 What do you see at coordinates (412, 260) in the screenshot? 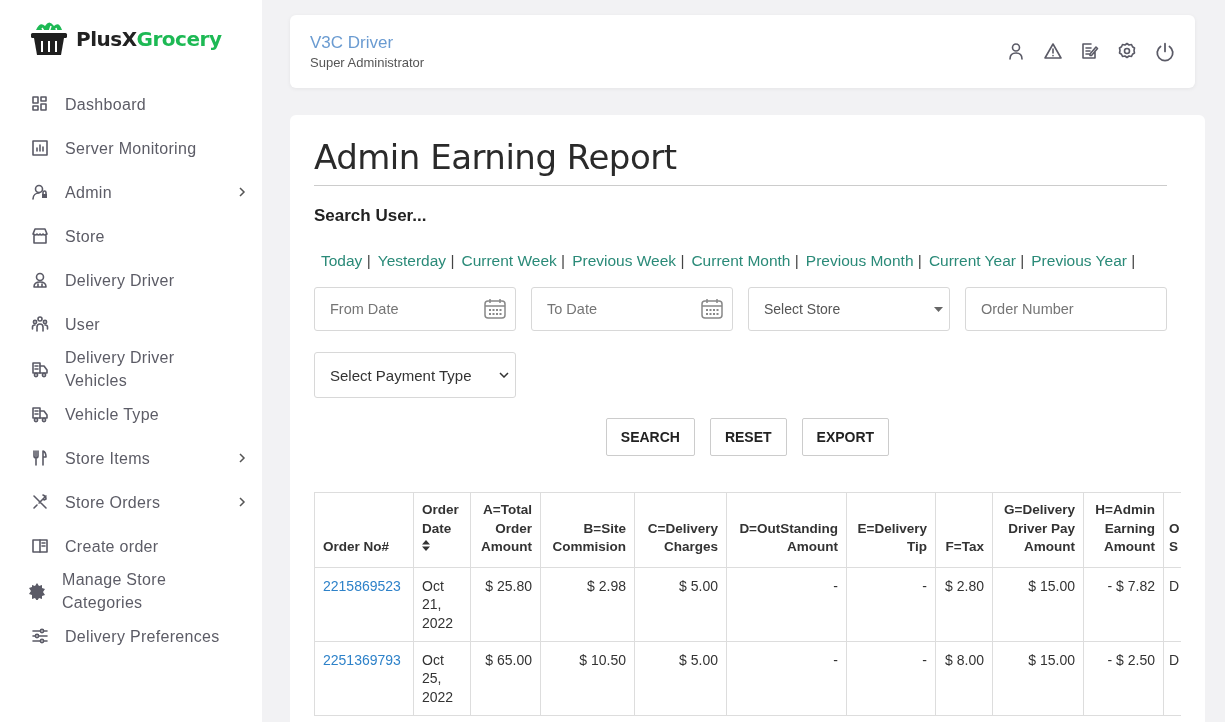
I see `date-filter-link: Yesterday` at bounding box center [412, 260].